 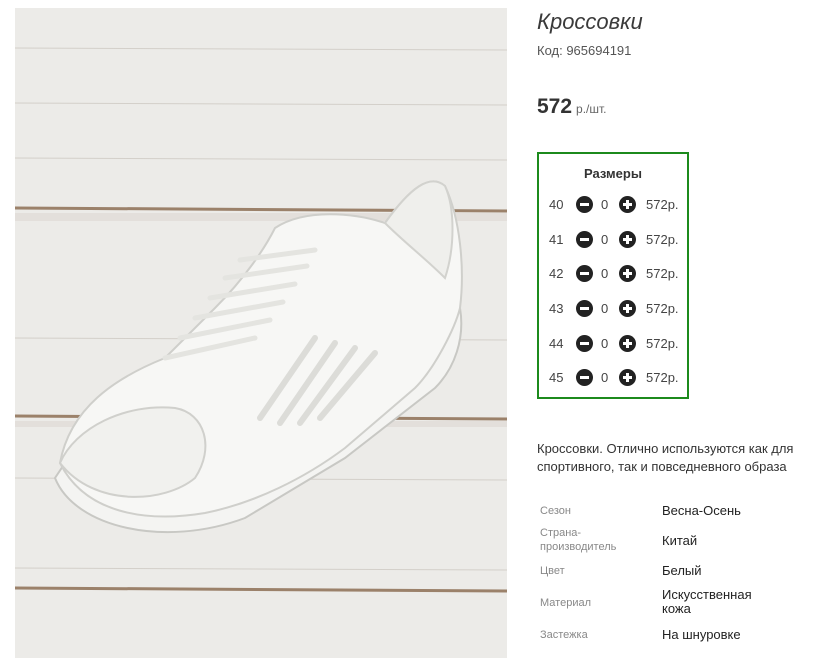 What do you see at coordinates (556, 377) in the screenshot?
I see `size-label: 45` at bounding box center [556, 377].